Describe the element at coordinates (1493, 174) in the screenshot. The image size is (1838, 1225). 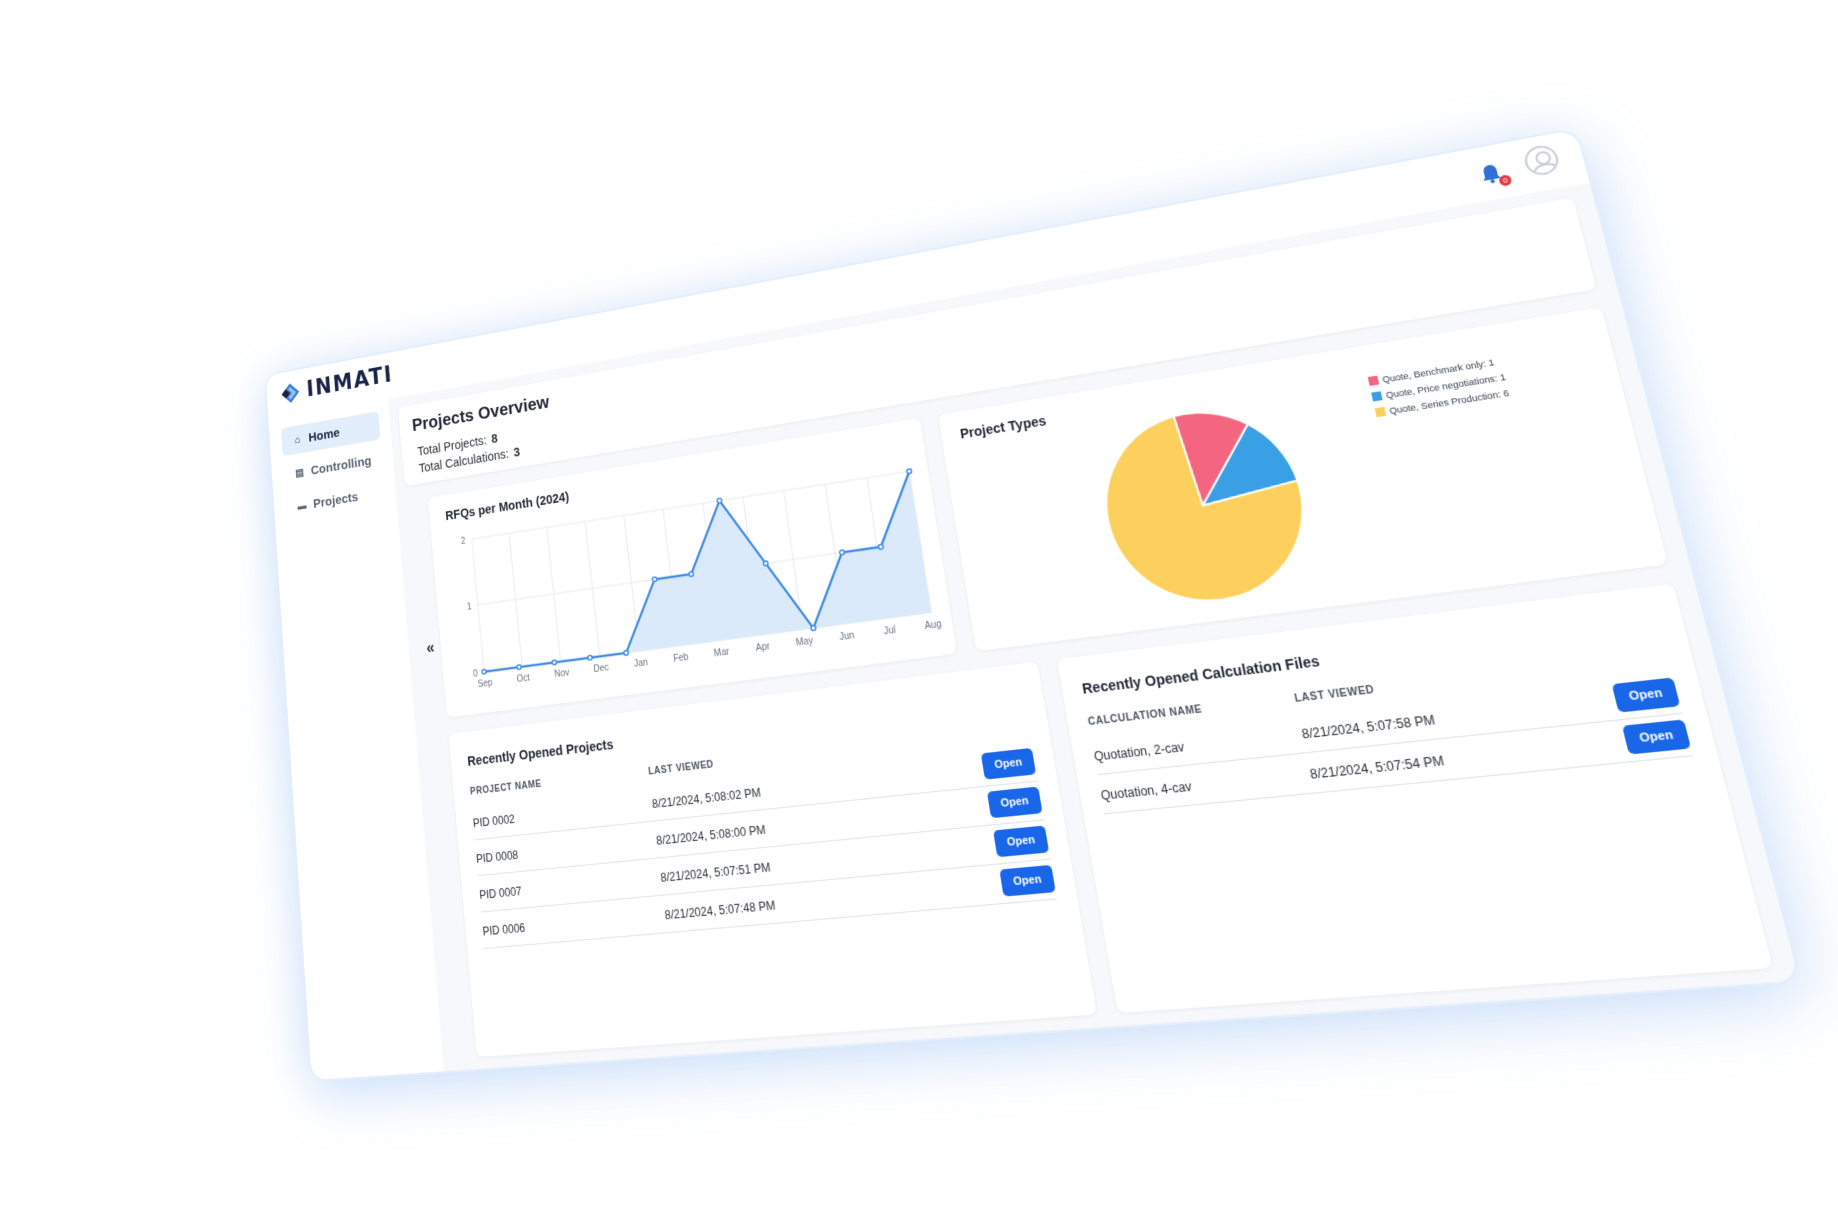
I see `notifications-button: 0` at that location.